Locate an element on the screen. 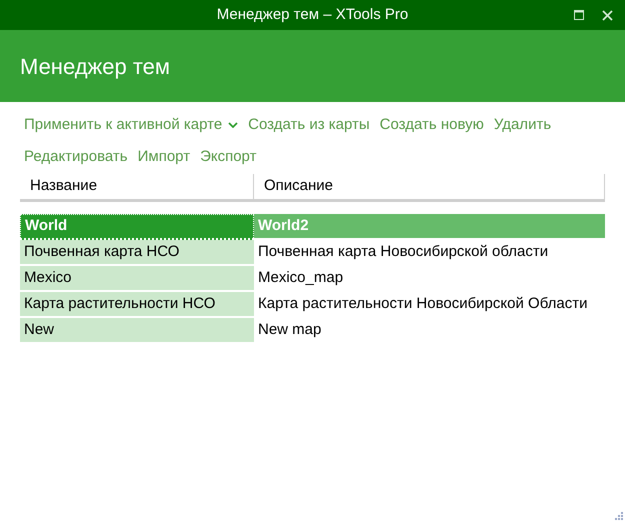 This screenshot has width=625, height=523. toolbar-button: Создать из карты is located at coordinates (309, 125).